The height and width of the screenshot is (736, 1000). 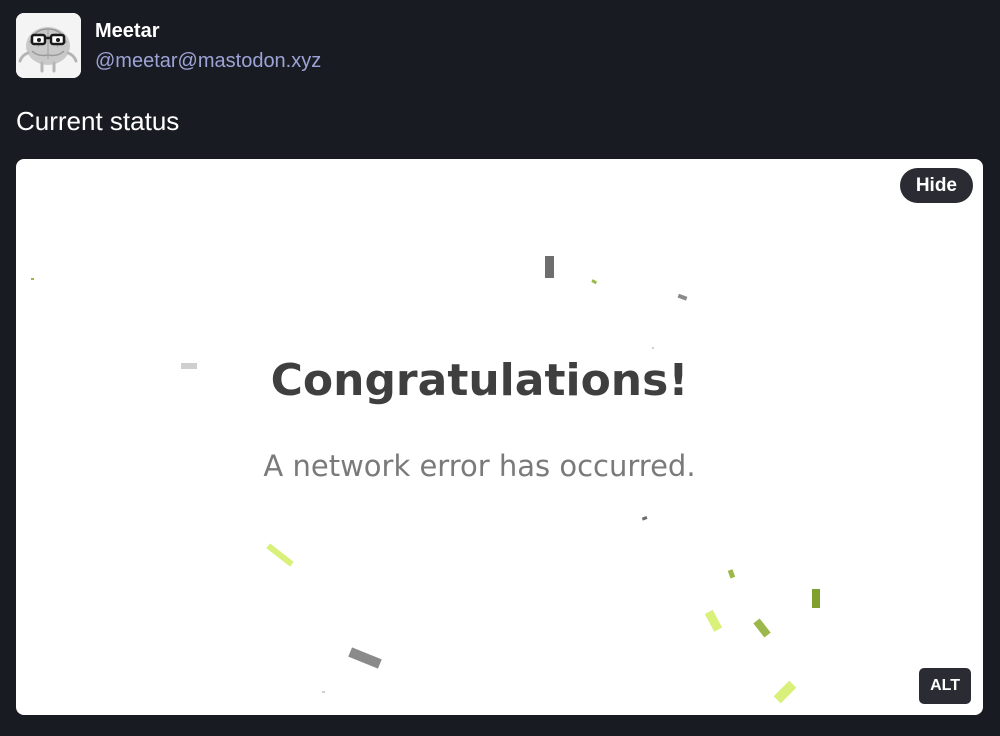 What do you see at coordinates (936, 185) in the screenshot?
I see `hide-media-button: Hide` at bounding box center [936, 185].